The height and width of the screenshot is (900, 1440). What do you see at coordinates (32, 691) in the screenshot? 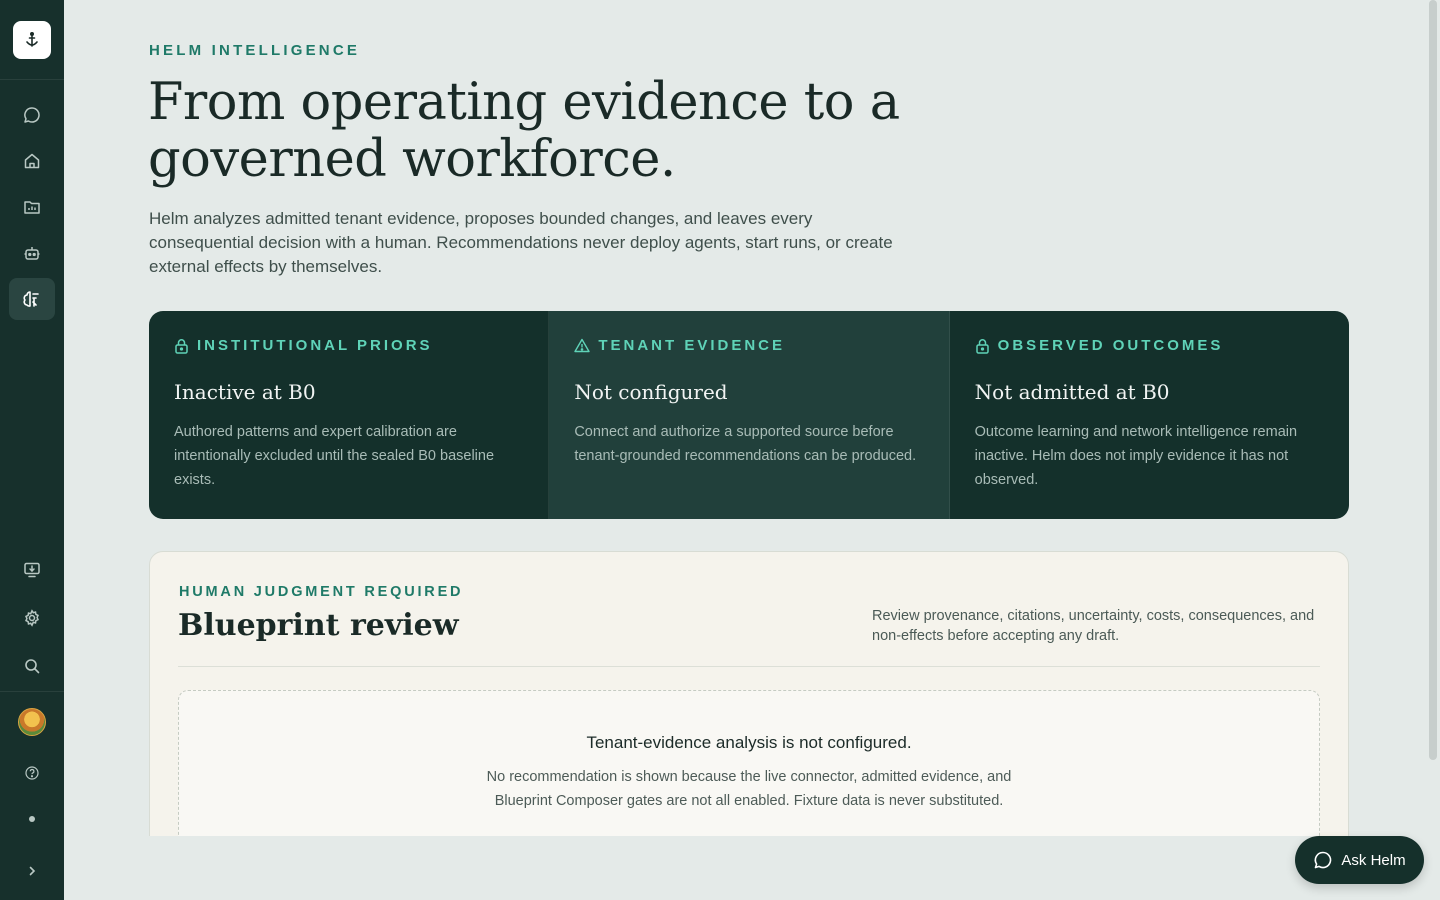
I see `sidebar-divider` at bounding box center [32, 691].